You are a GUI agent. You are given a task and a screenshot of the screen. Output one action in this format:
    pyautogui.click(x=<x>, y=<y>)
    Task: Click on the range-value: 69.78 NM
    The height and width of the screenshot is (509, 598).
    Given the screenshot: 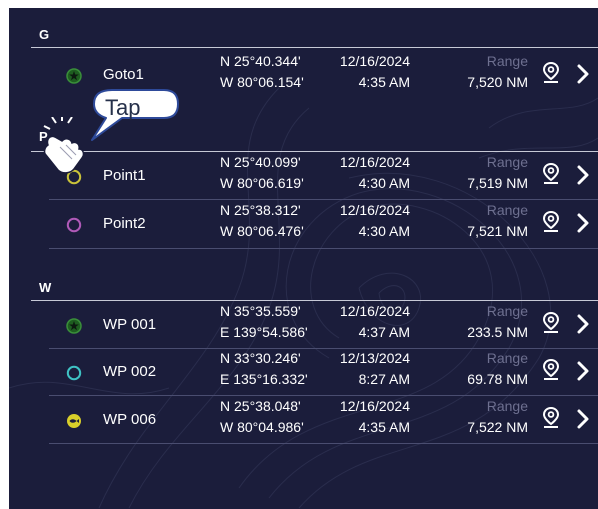 What is the action you would take?
    pyautogui.click(x=497, y=379)
    